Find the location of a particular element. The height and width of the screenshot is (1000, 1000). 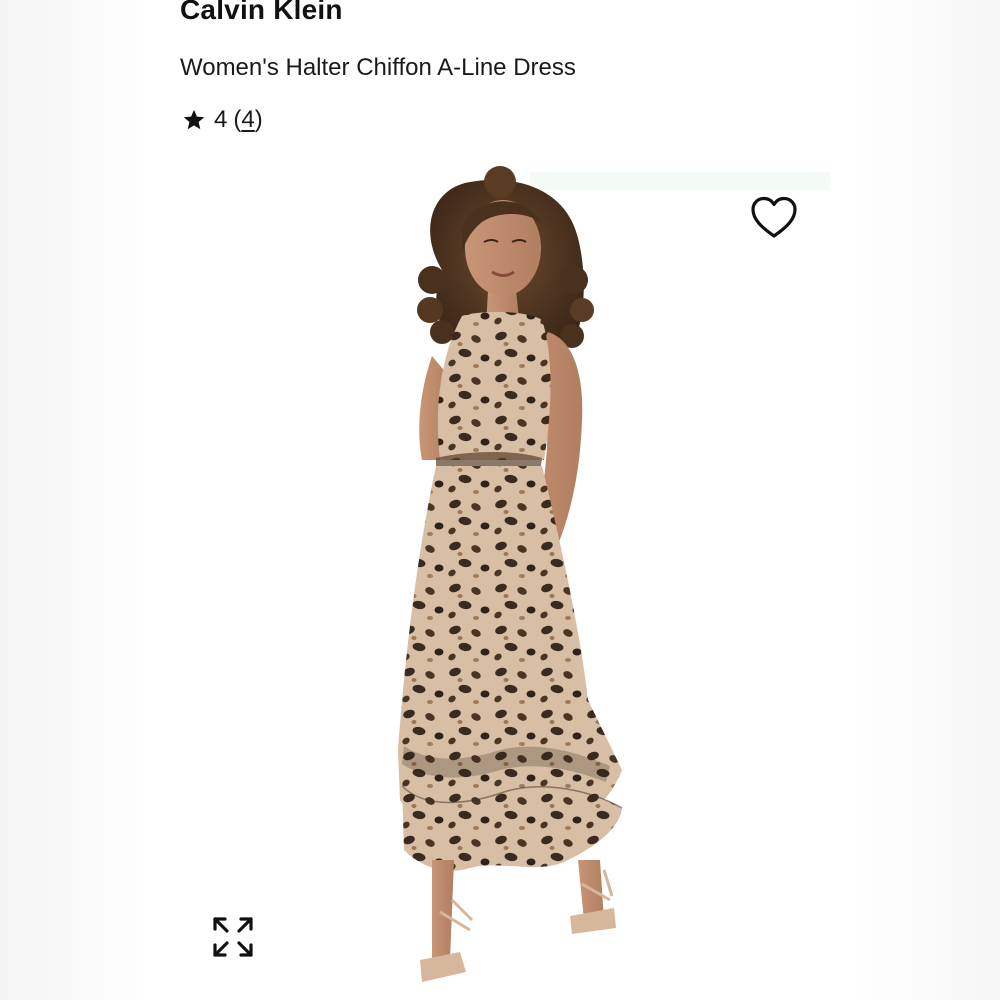

product-title: Women's Halter Chiffon A-Line Dress is located at coordinates (378, 67).